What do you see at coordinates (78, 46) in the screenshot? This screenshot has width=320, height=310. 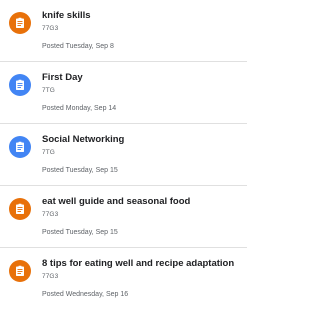 I see `posted-date: Posted Tuesday, Sep 8` at bounding box center [78, 46].